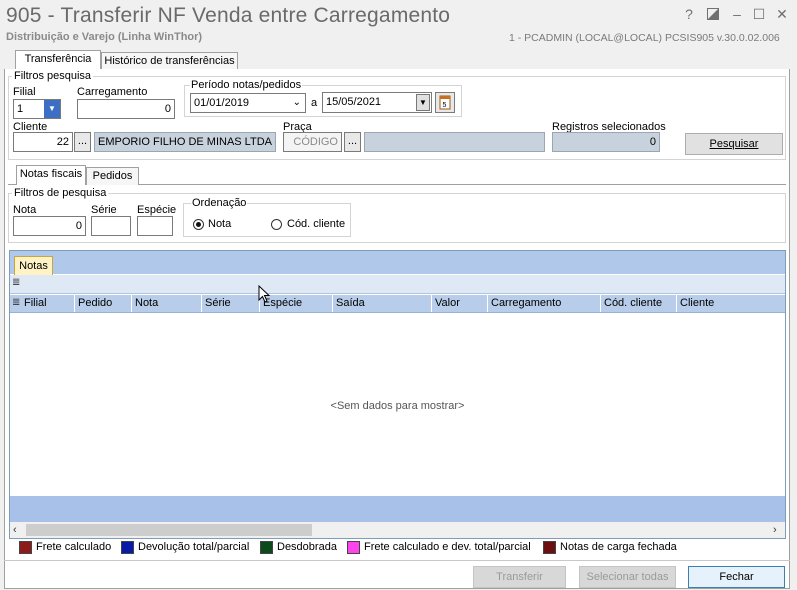  What do you see at coordinates (43, 142) in the screenshot?
I see `cliente-codigo-input: 22` at bounding box center [43, 142].